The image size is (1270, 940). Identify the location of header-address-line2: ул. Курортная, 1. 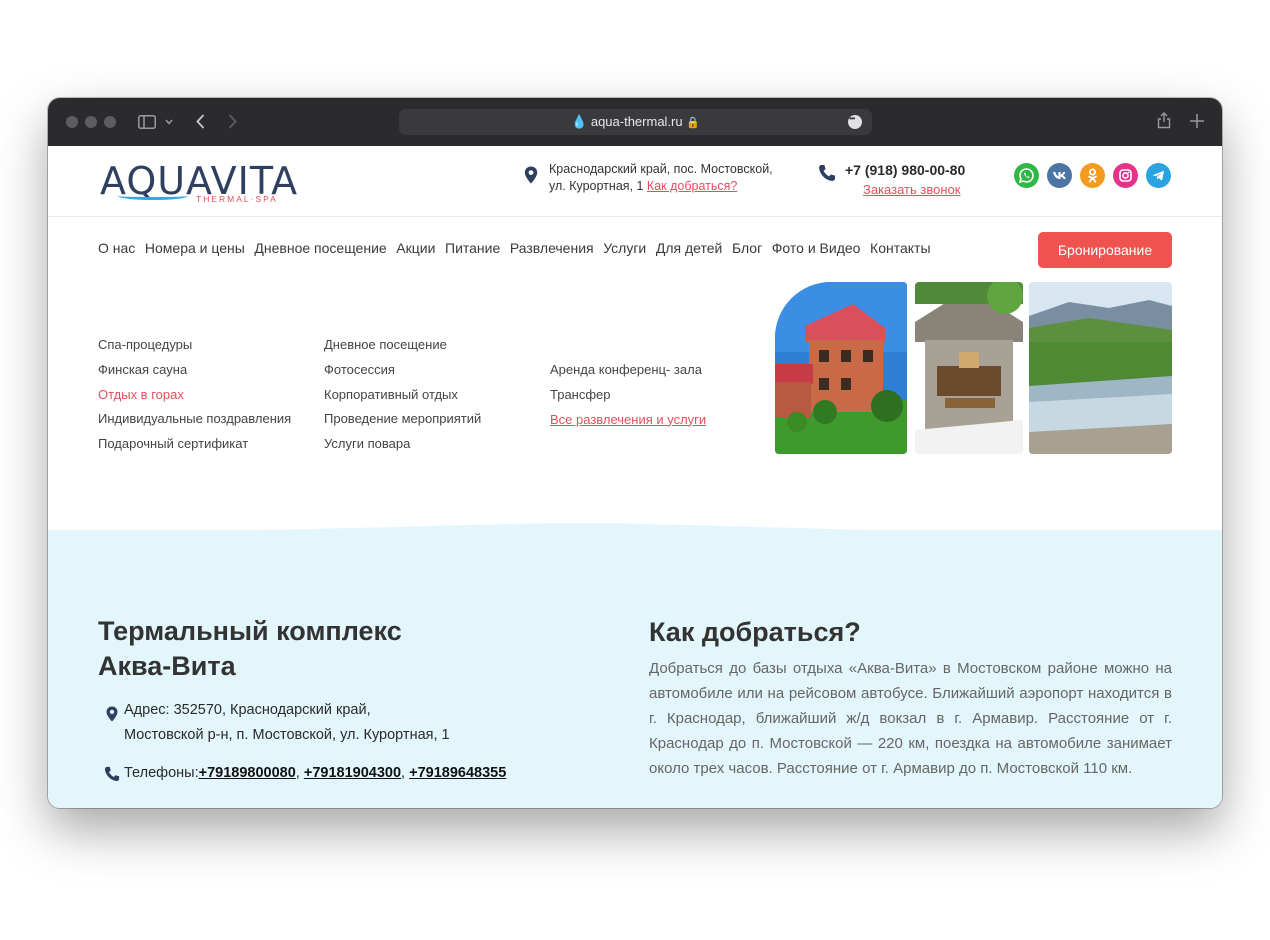
(596, 186).